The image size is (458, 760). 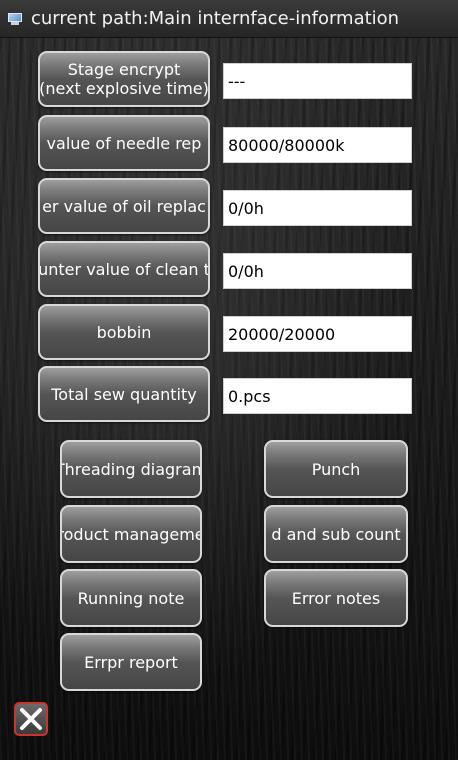 I want to click on stage-encrypt-button: Stage encrypt (next explosive time), so click(x=124, y=79).